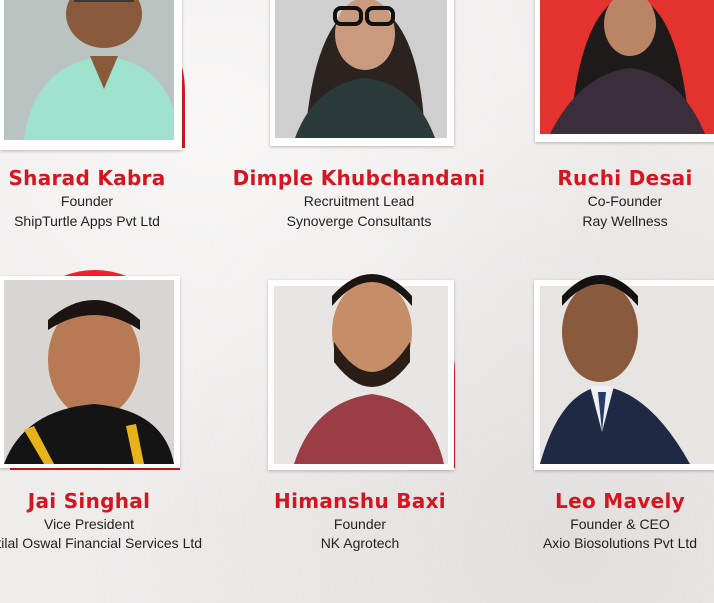  Describe the element at coordinates (620, 501) in the screenshot. I see `speaker-name: Leo Mavely` at that location.